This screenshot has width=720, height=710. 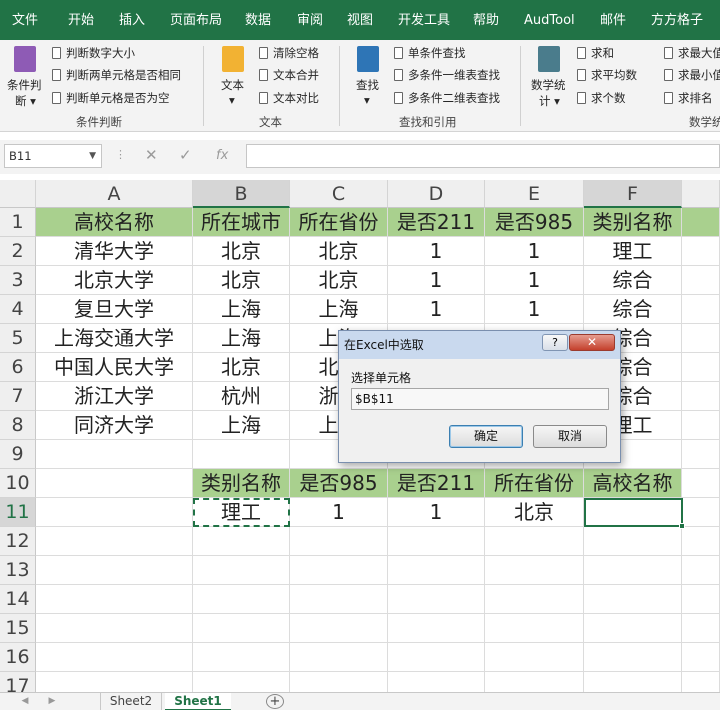 I want to click on cell-G16, so click(x=701, y=657).